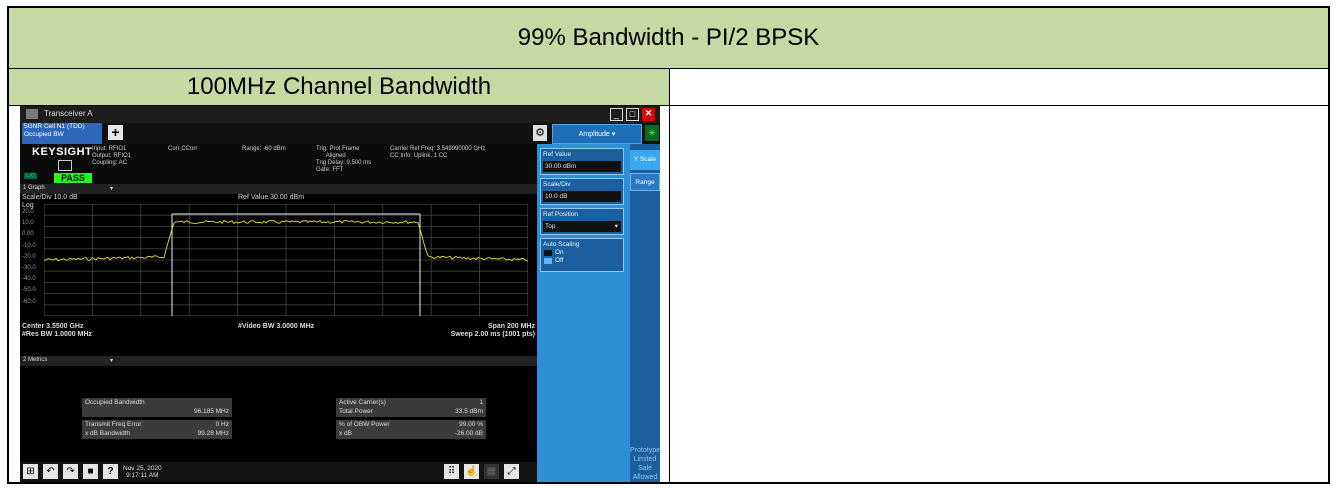 This screenshot has height=488, width=1337. Describe the element at coordinates (113, 424) in the screenshot. I see `tx-freq-error-label: Transmit Freq Error` at that location.